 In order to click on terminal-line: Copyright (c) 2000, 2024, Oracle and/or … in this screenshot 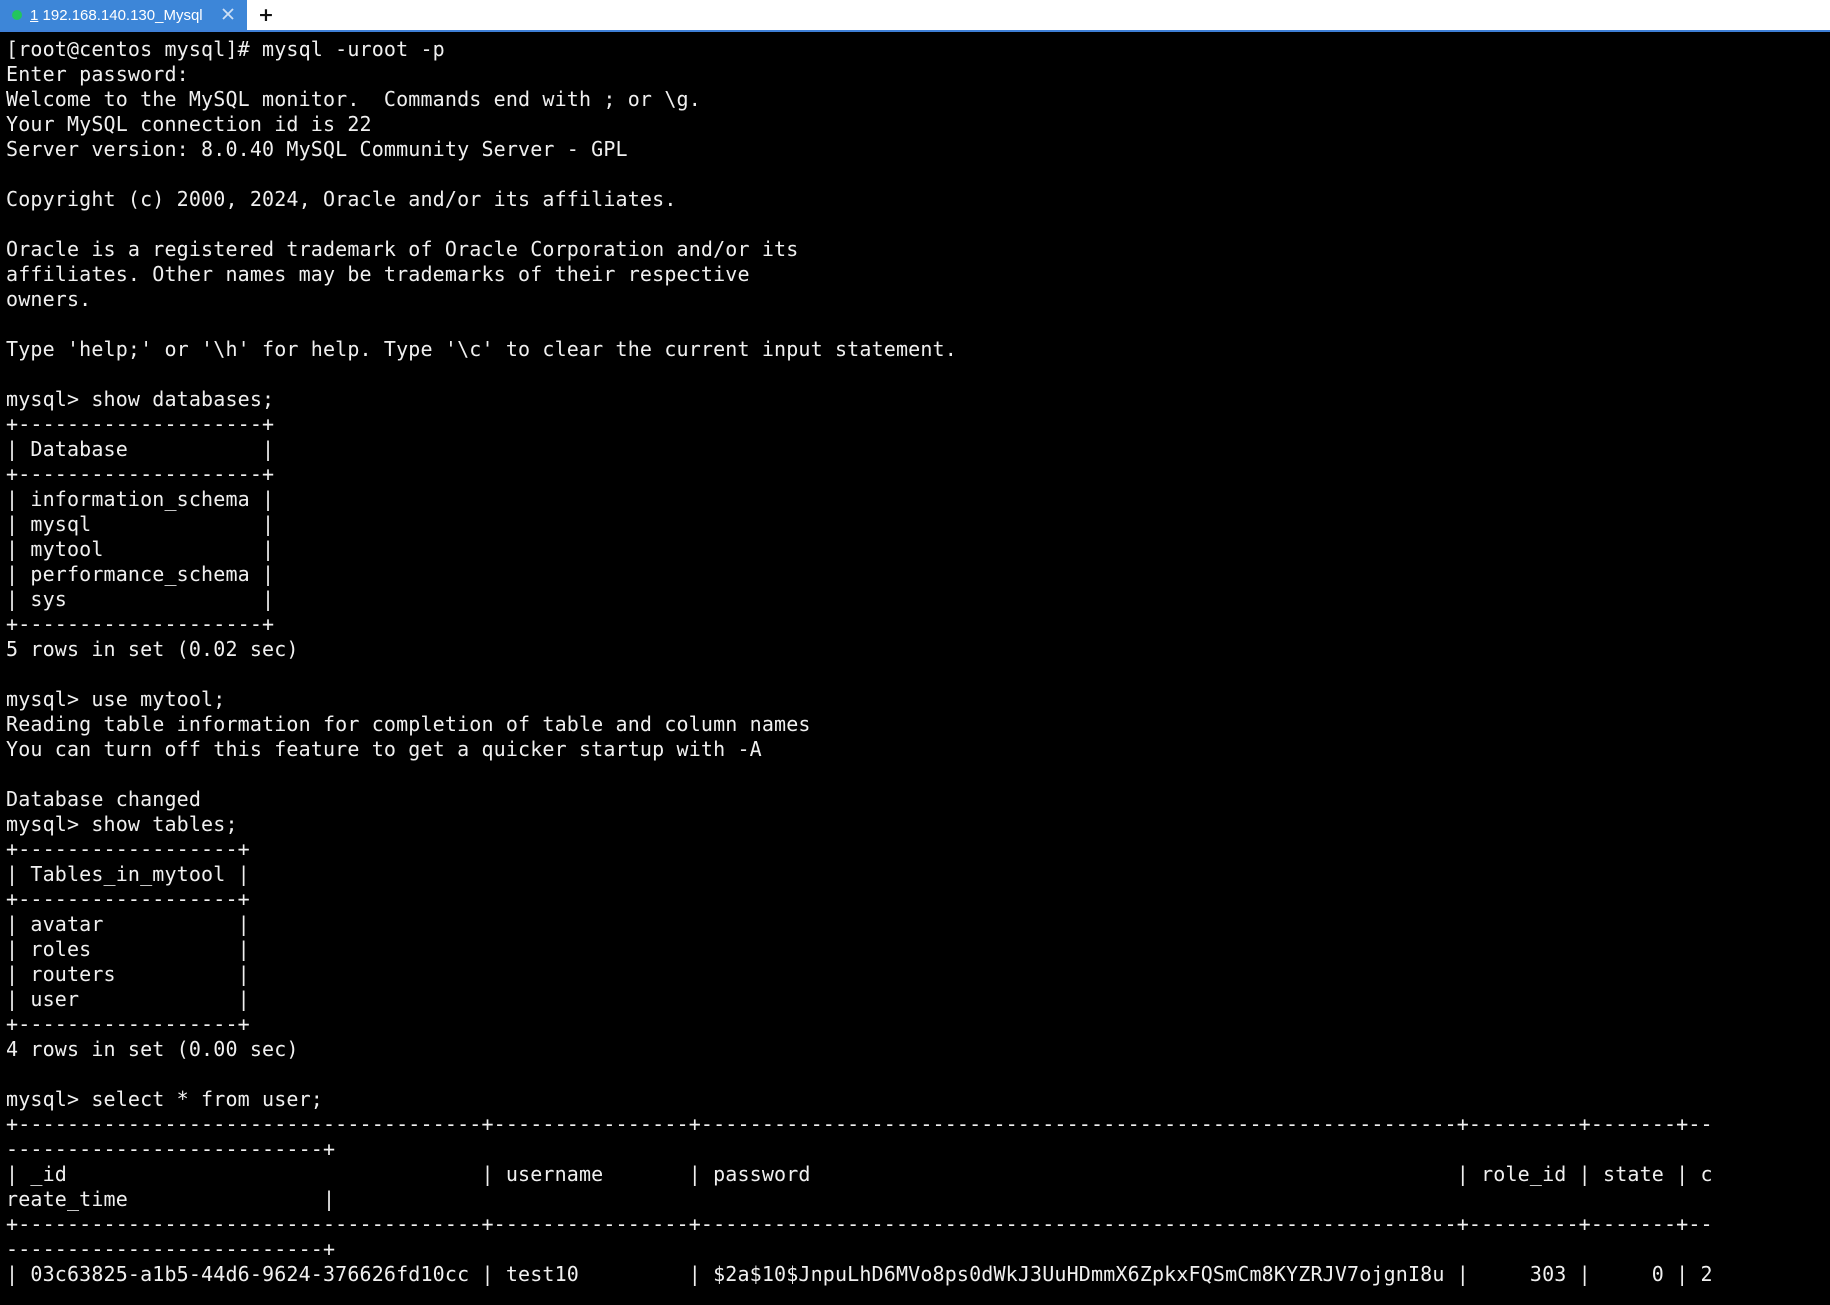, I will do `click(341, 199)`.